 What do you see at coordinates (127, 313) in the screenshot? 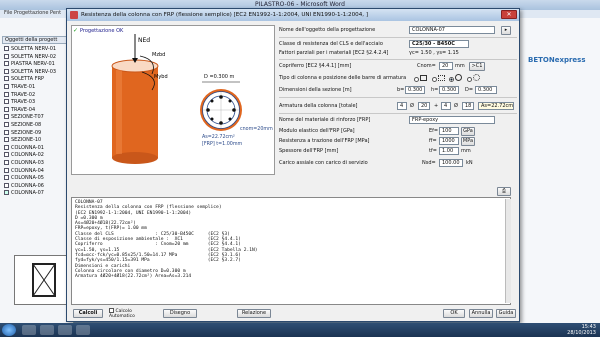
I see `auto-calc-checkbox: Calcolo Automatico` at bounding box center [127, 313].